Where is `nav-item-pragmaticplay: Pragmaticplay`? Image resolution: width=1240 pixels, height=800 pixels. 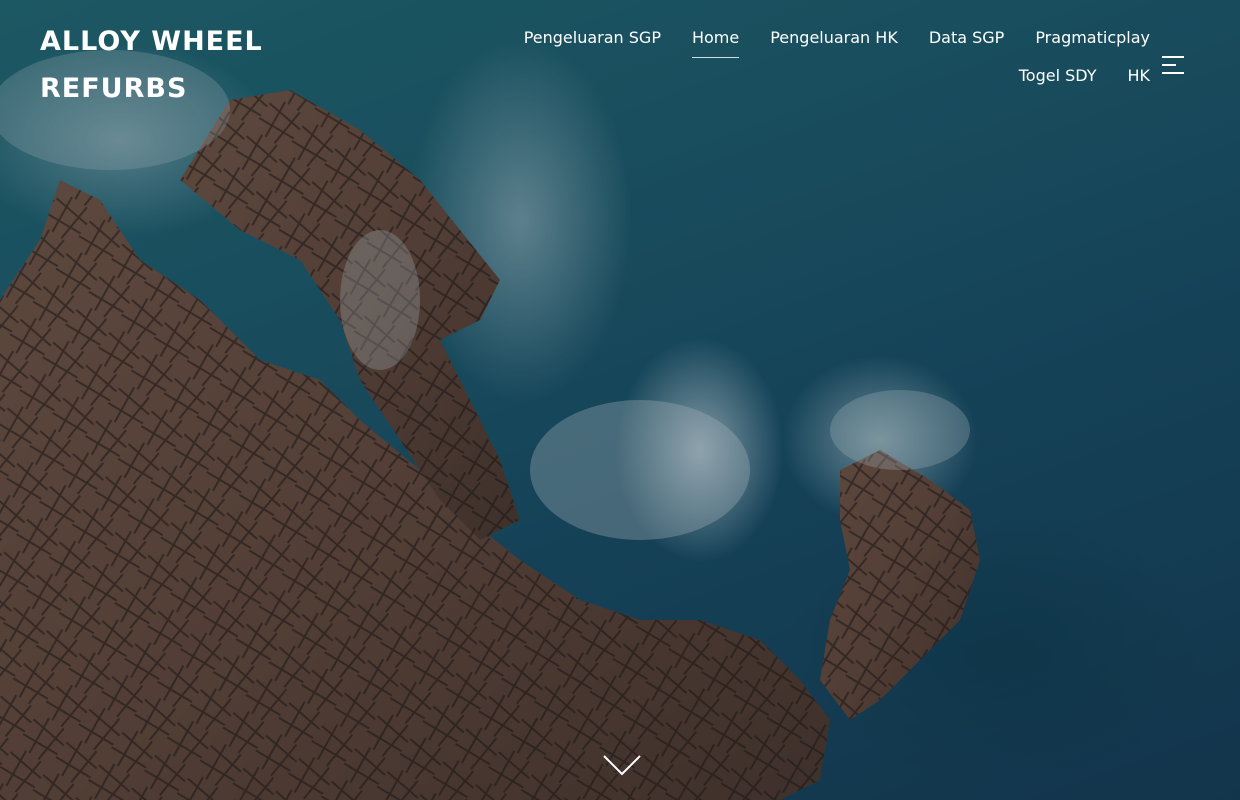 nav-item-pragmaticplay: Pragmaticplay is located at coordinates (1092, 38).